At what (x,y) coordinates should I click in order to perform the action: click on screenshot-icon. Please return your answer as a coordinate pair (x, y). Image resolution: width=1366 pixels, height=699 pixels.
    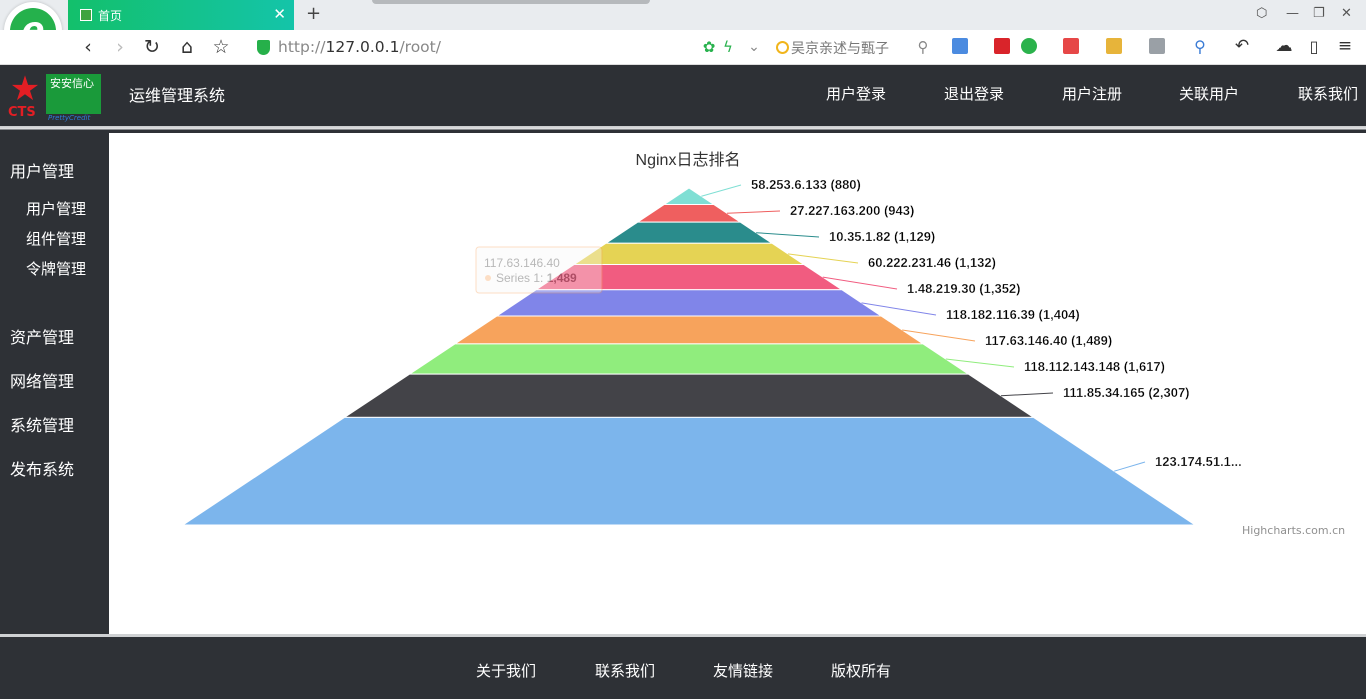
    Looking at the image, I should click on (1157, 46).